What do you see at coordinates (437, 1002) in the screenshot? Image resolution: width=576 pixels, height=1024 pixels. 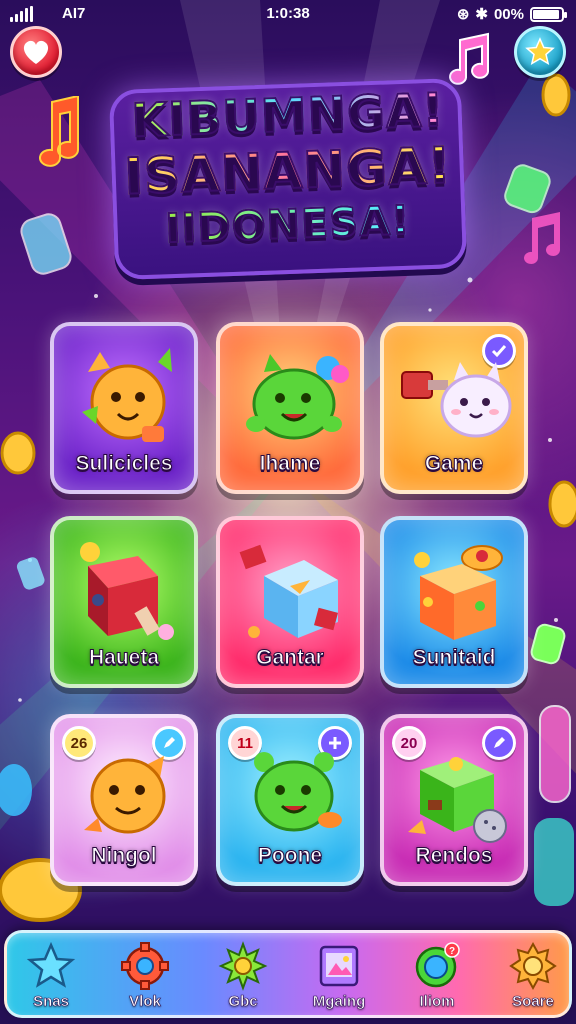 I see `nav-label: Iliom` at bounding box center [437, 1002].